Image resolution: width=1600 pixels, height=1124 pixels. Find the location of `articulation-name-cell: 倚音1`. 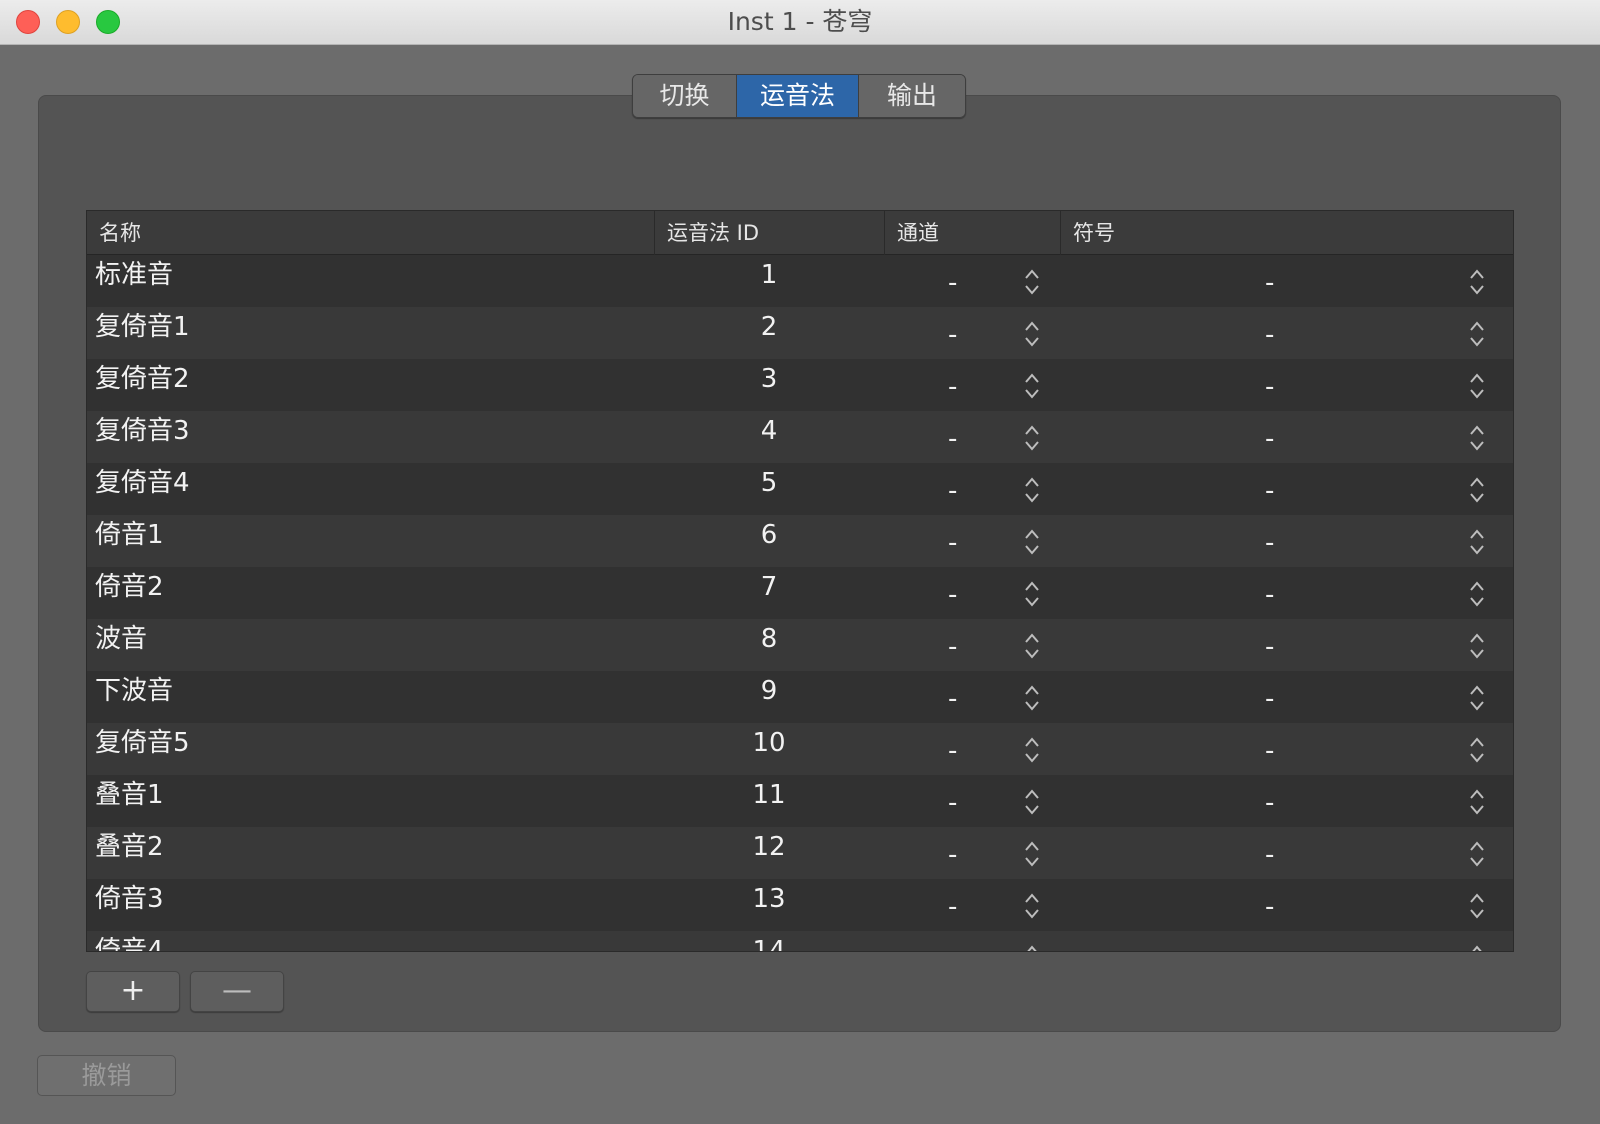

articulation-name-cell: 倚音1 is located at coordinates (370, 541).